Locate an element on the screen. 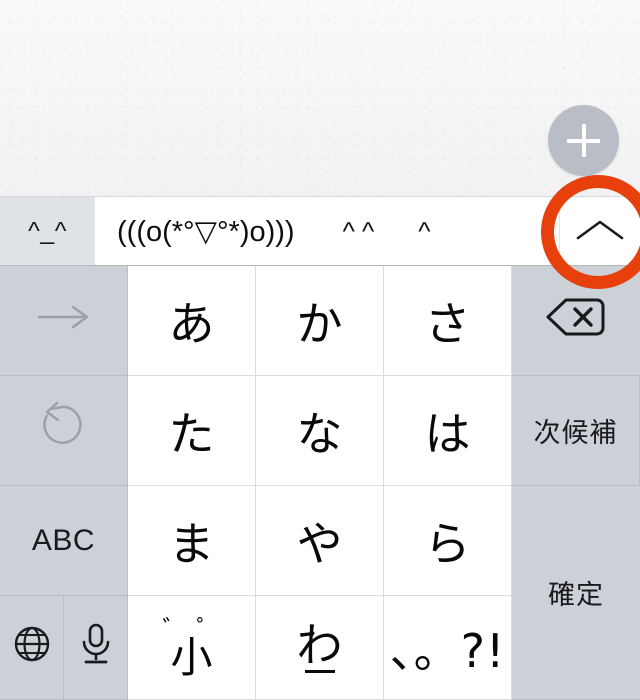  underscore-mark is located at coordinates (319, 671).